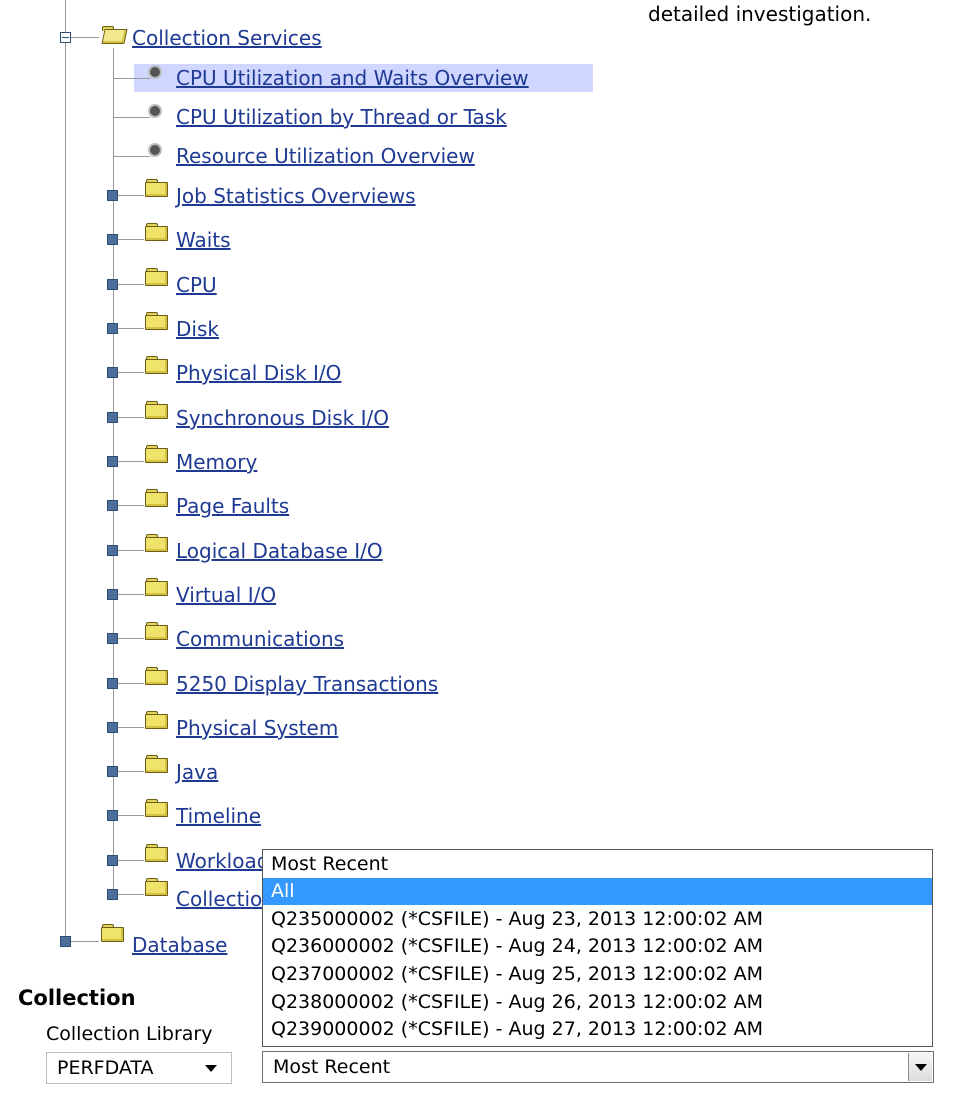 This screenshot has height=1100, width=961. Describe the element at coordinates (225, 899) in the screenshot. I see `tree-item-collection: Collection` at that location.